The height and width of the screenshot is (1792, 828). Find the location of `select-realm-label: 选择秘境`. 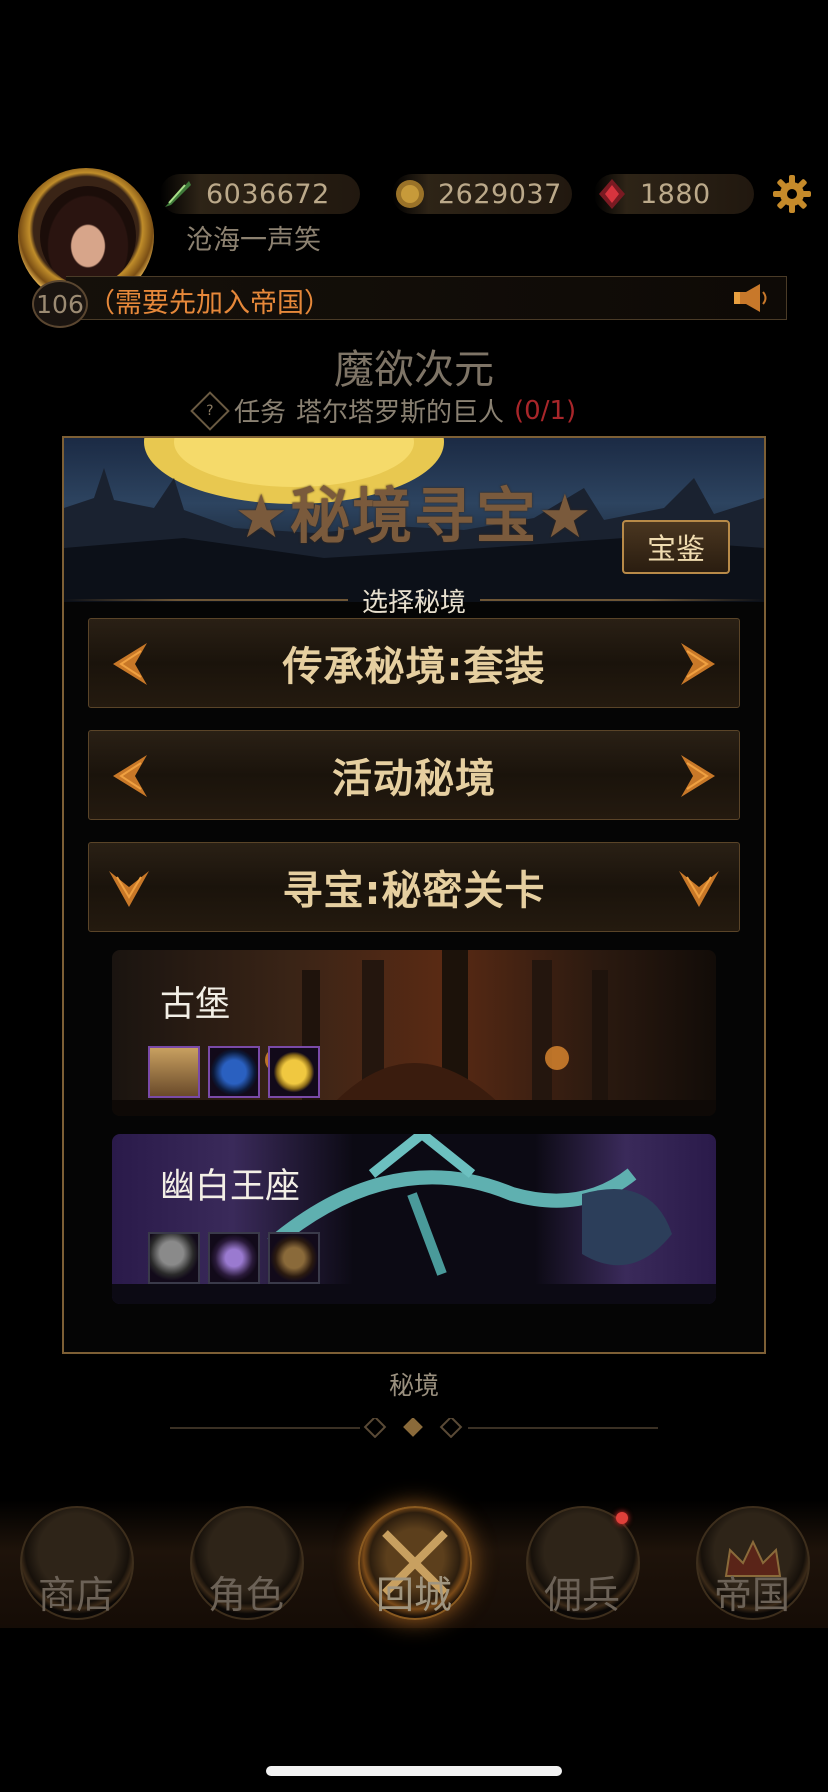

select-realm-label: 选择秘境 is located at coordinates (414, 602).